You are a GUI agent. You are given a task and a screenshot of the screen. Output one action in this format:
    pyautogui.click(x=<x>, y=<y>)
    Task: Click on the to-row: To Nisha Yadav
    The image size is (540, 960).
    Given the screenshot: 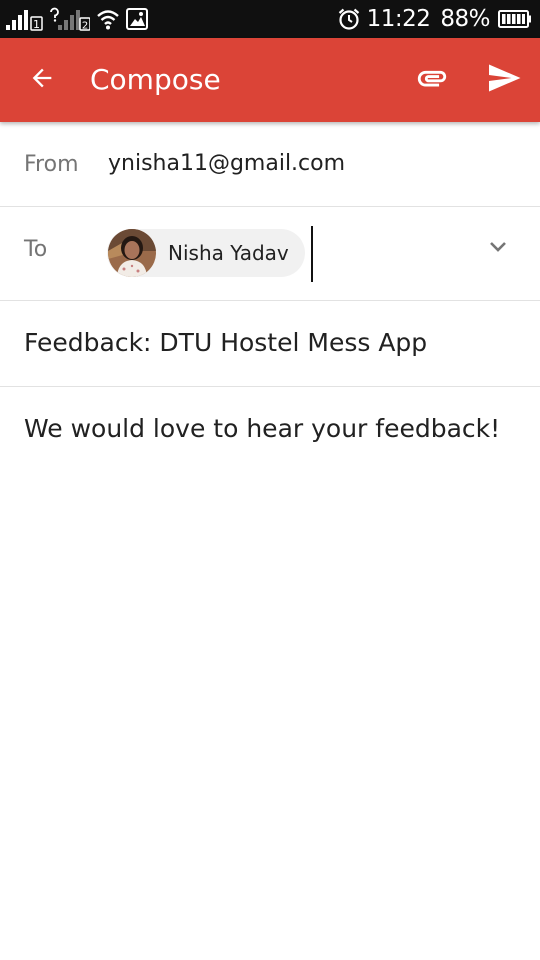 What is the action you would take?
    pyautogui.click(x=270, y=254)
    